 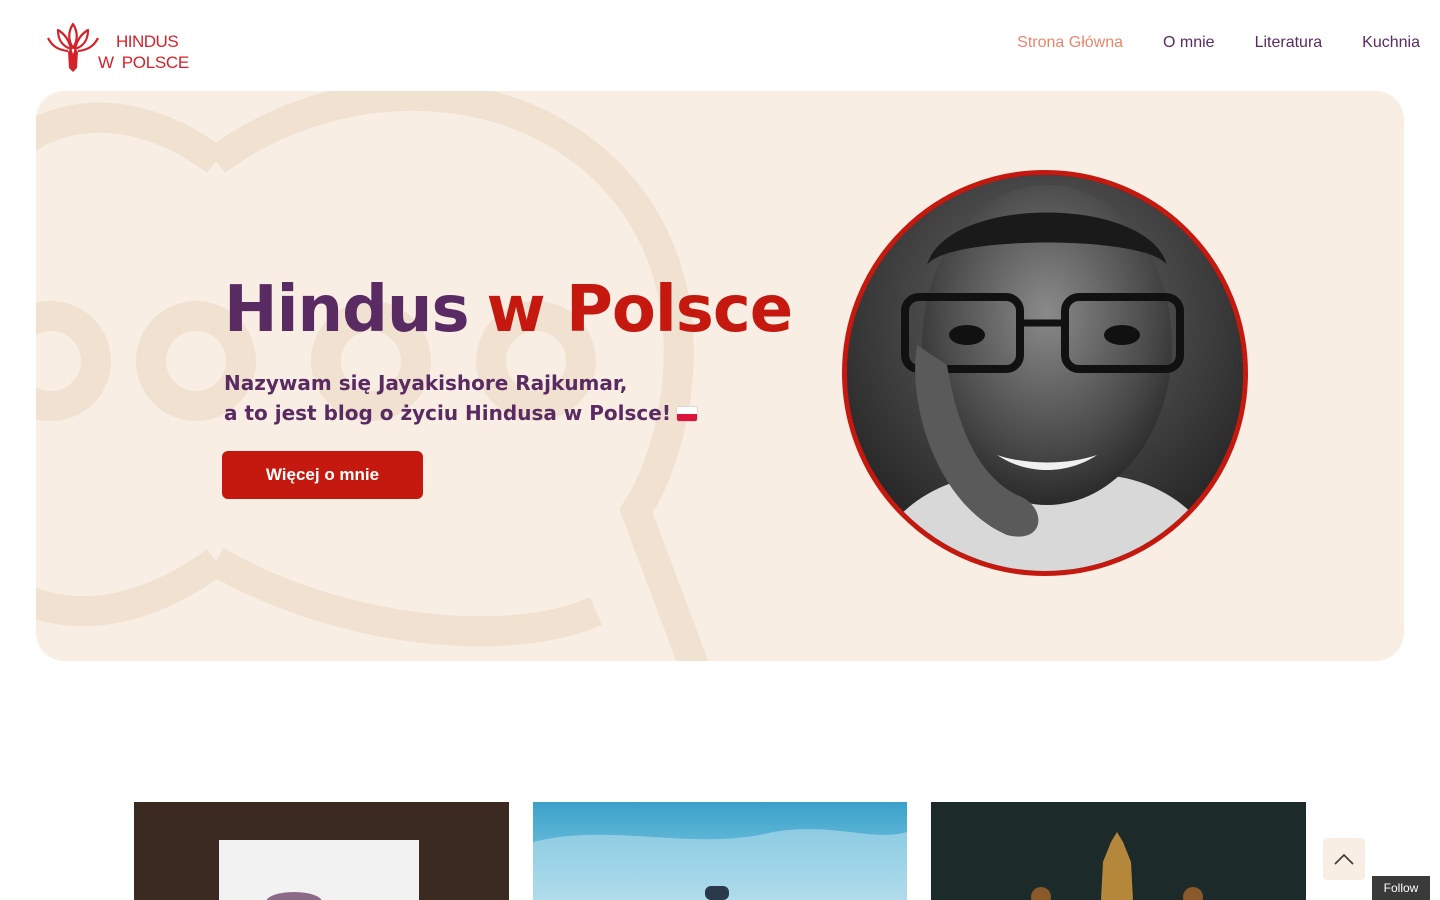 I want to click on nav-item-kitchen: Kuchnia, so click(x=1391, y=43).